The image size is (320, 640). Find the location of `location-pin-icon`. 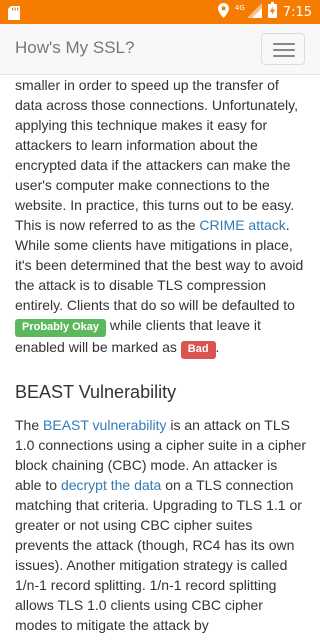

location-pin-icon is located at coordinates (223, 12).